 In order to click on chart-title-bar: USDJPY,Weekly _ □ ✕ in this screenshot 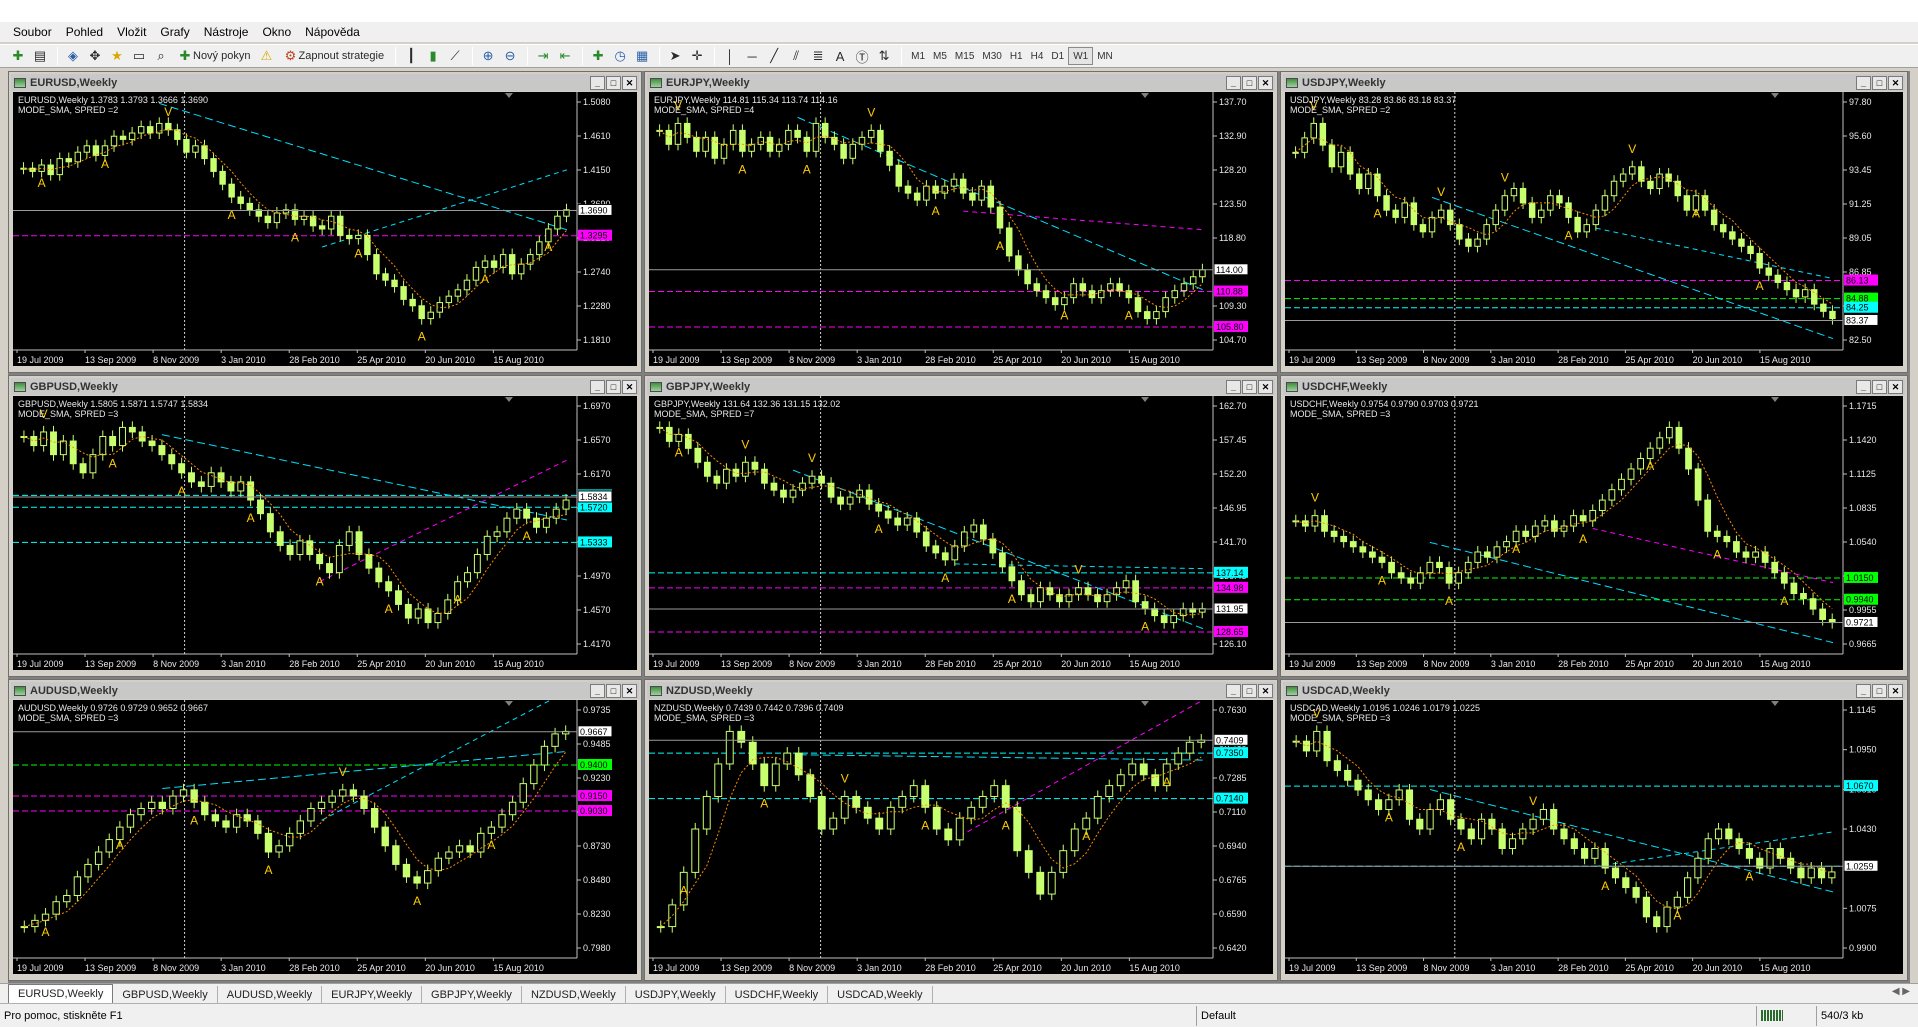, I will do `click(1594, 82)`.